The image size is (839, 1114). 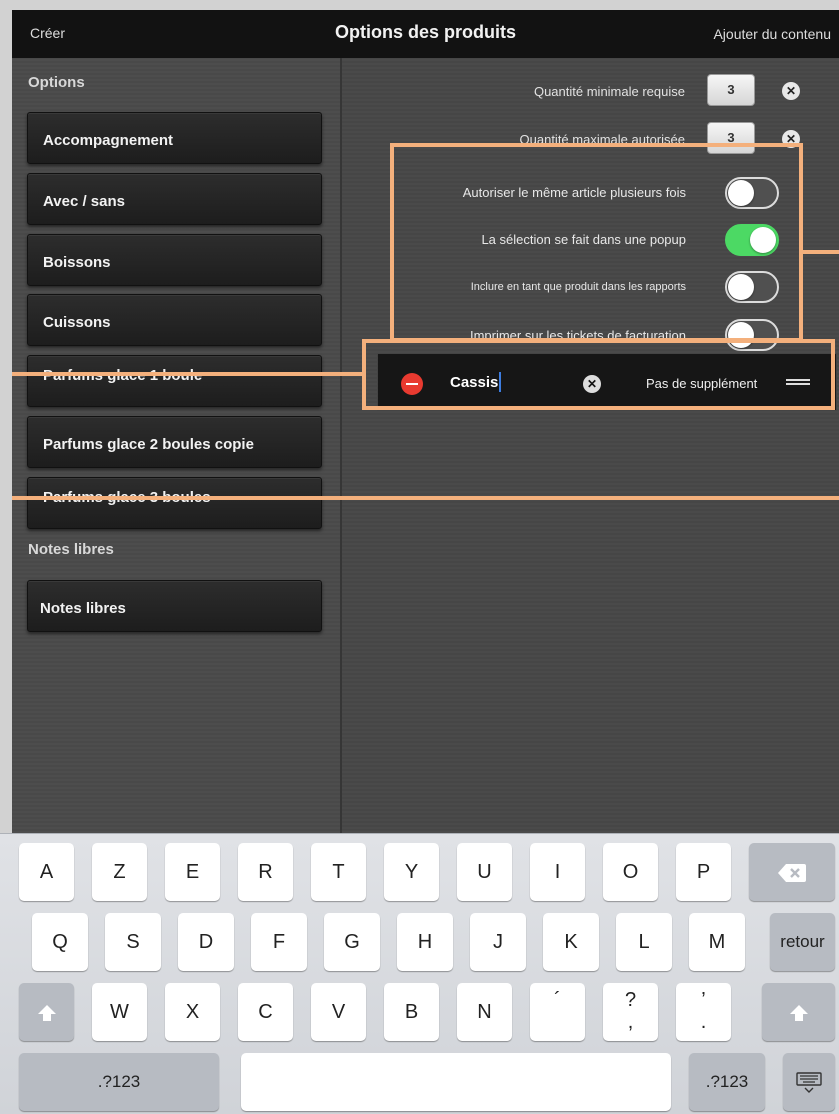 I want to click on hide-keyboard-key, so click(x=809, y=1082).